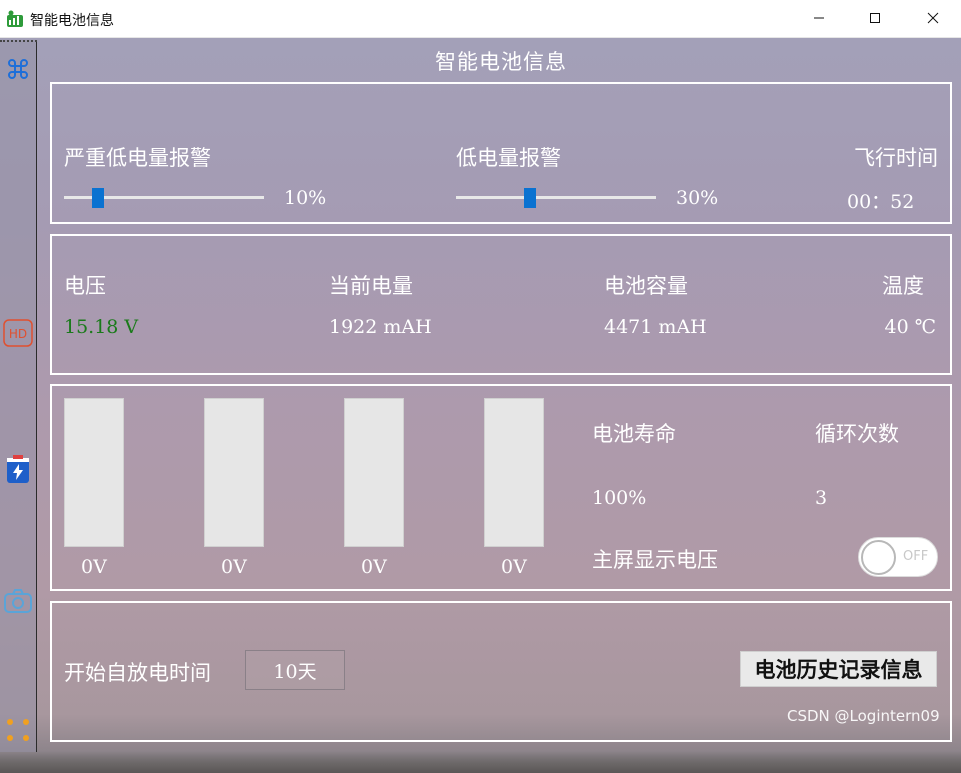 This screenshot has width=961, height=773. I want to click on self-discharge-label: 开始自放电时间, so click(137, 673).